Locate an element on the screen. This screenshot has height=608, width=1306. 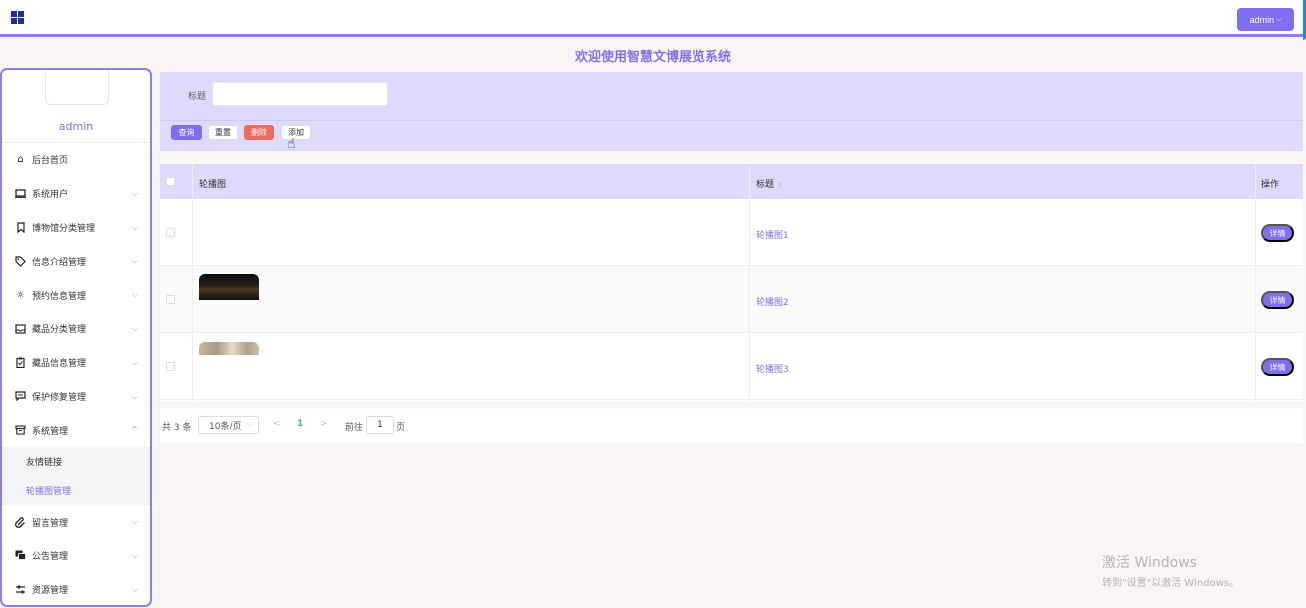
watermark-line2: 转到"设置"以激活 Windows。 is located at coordinates (1171, 583).